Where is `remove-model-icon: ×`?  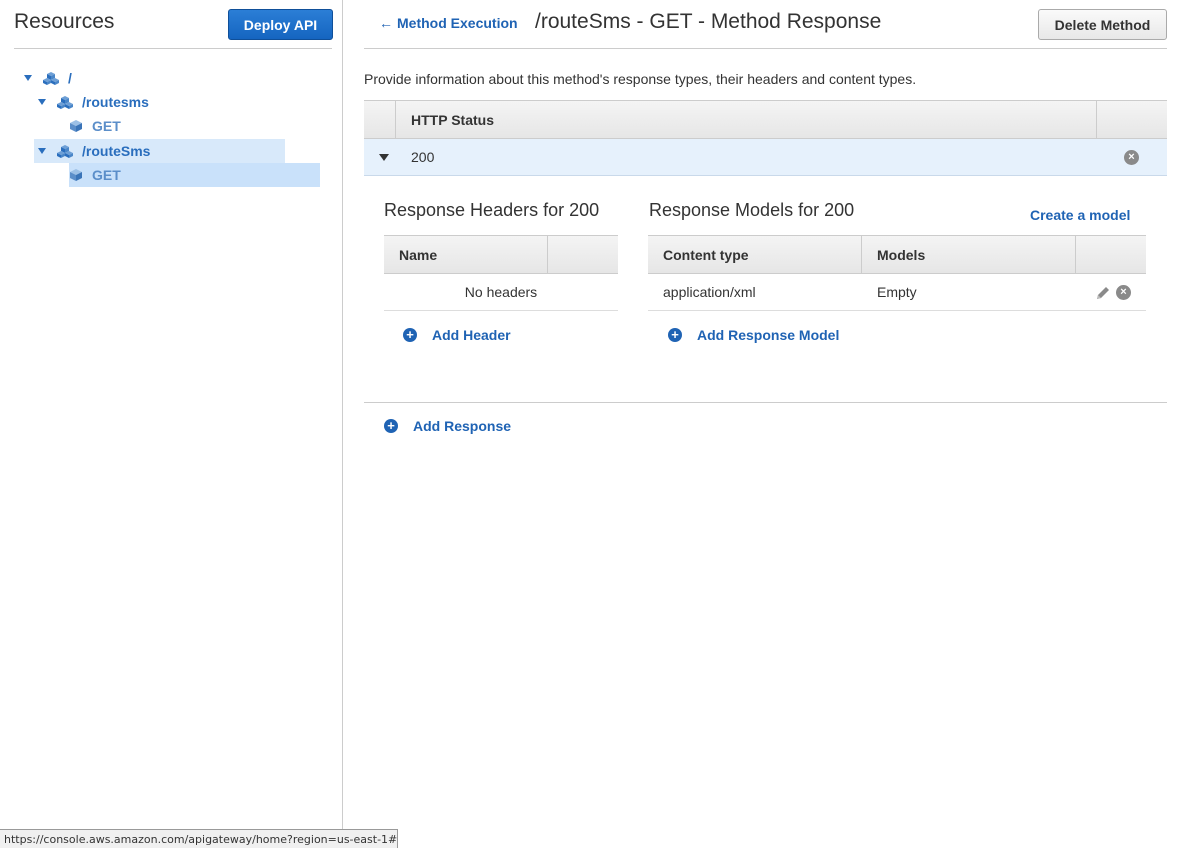
remove-model-icon: × is located at coordinates (1123, 292).